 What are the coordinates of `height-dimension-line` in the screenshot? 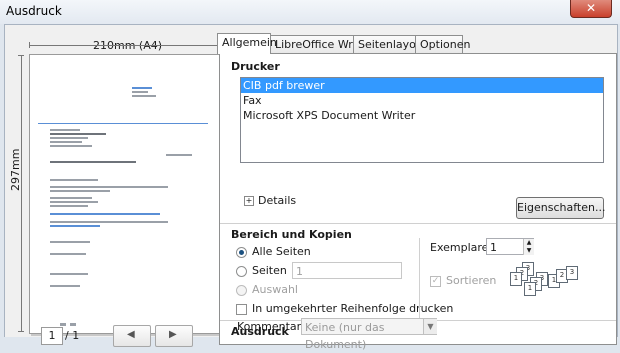 It's located at (21, 193).